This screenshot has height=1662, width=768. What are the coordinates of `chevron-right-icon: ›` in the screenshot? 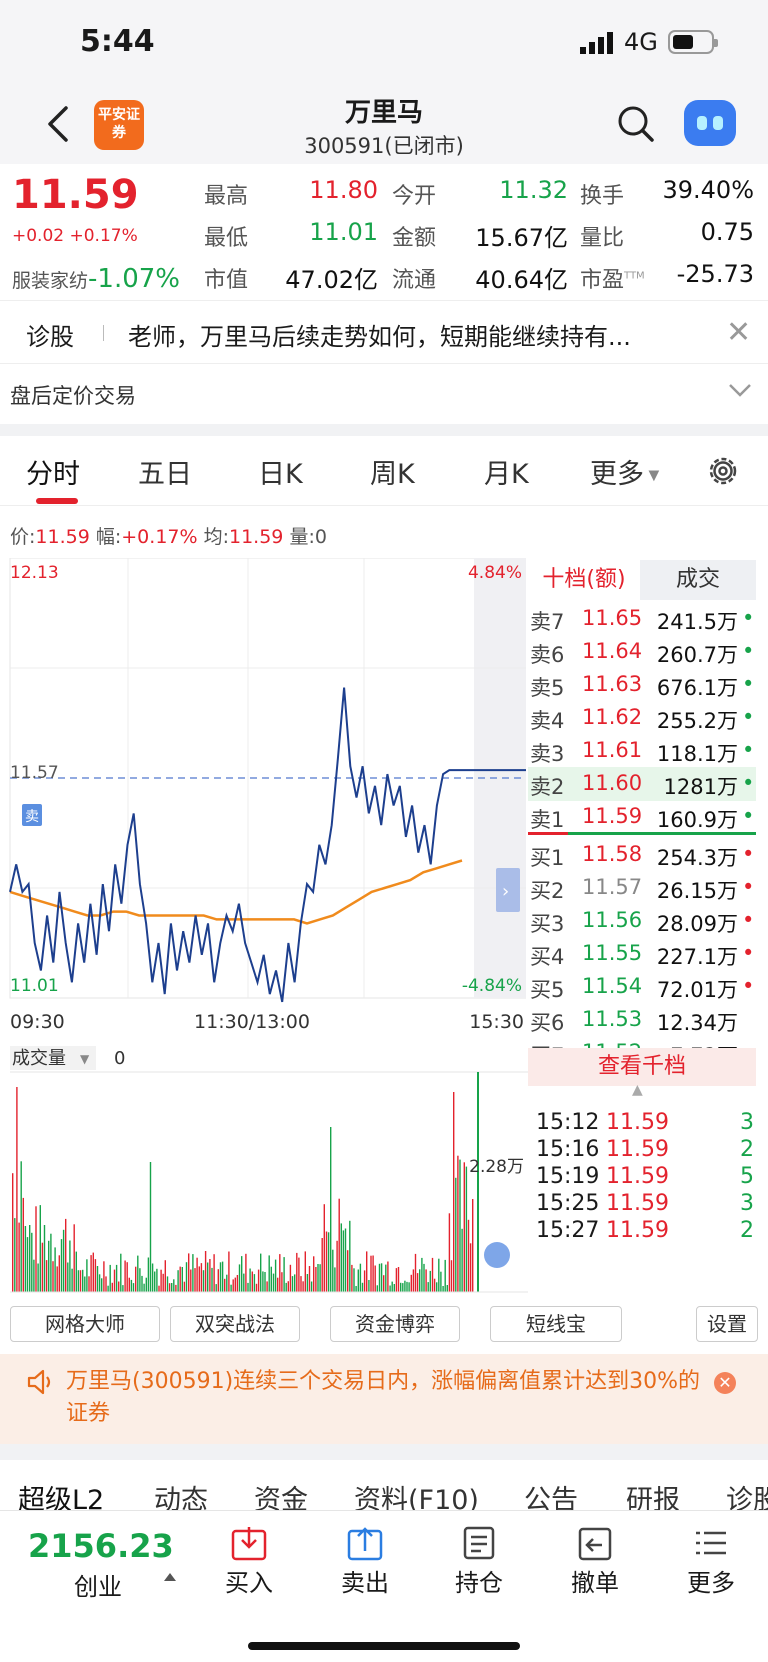 It's located at (505, 891).